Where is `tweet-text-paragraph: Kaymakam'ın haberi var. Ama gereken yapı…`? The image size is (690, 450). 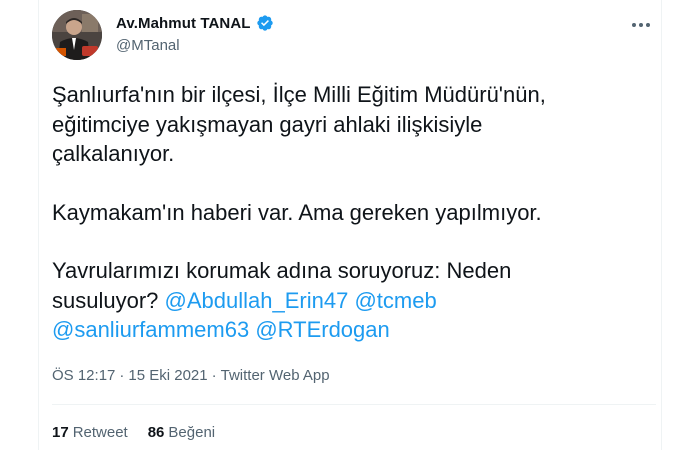 tweet-text-paragraph: Kaymakam'ın haberi var. Ama gereken yapı… is located at coordinates (297, 212).